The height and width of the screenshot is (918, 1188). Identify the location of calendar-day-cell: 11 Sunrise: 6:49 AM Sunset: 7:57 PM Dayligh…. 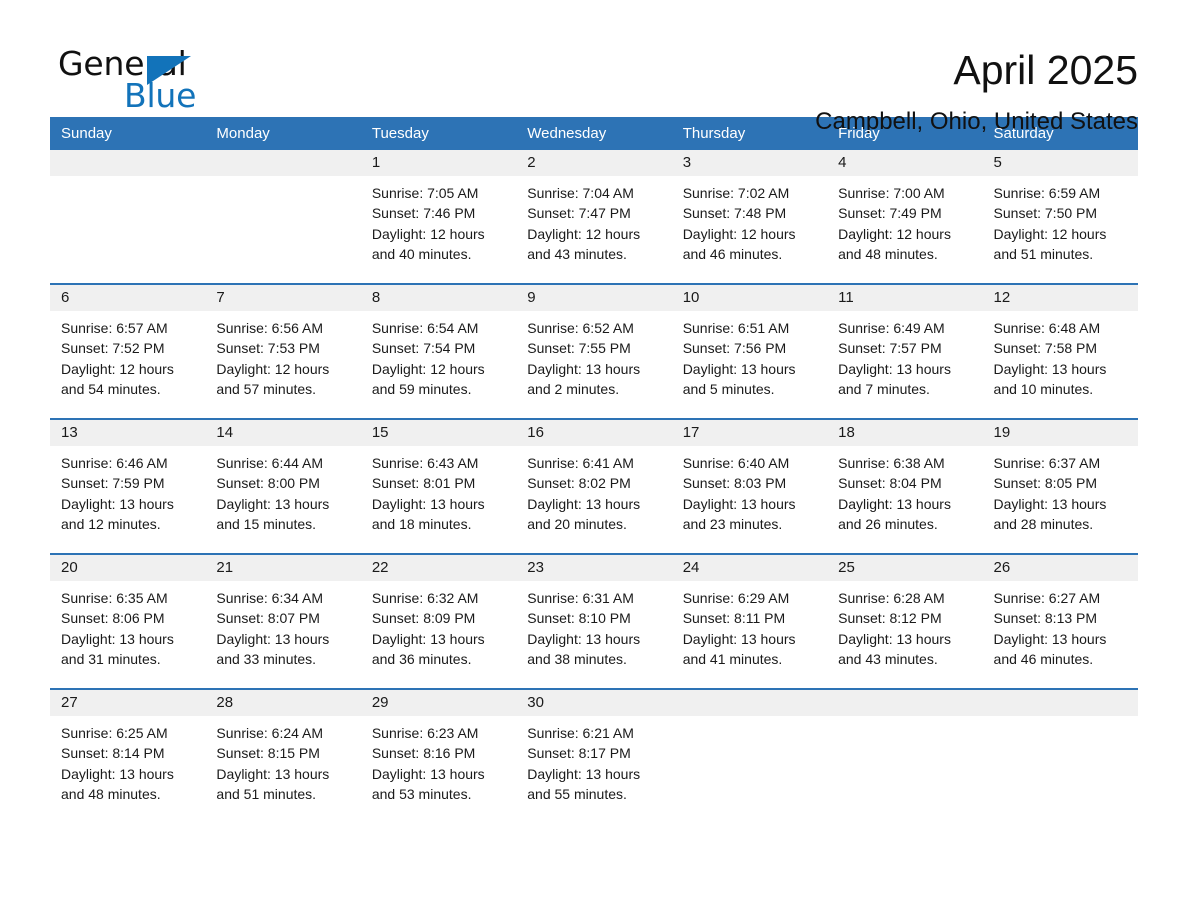
(905, 351).